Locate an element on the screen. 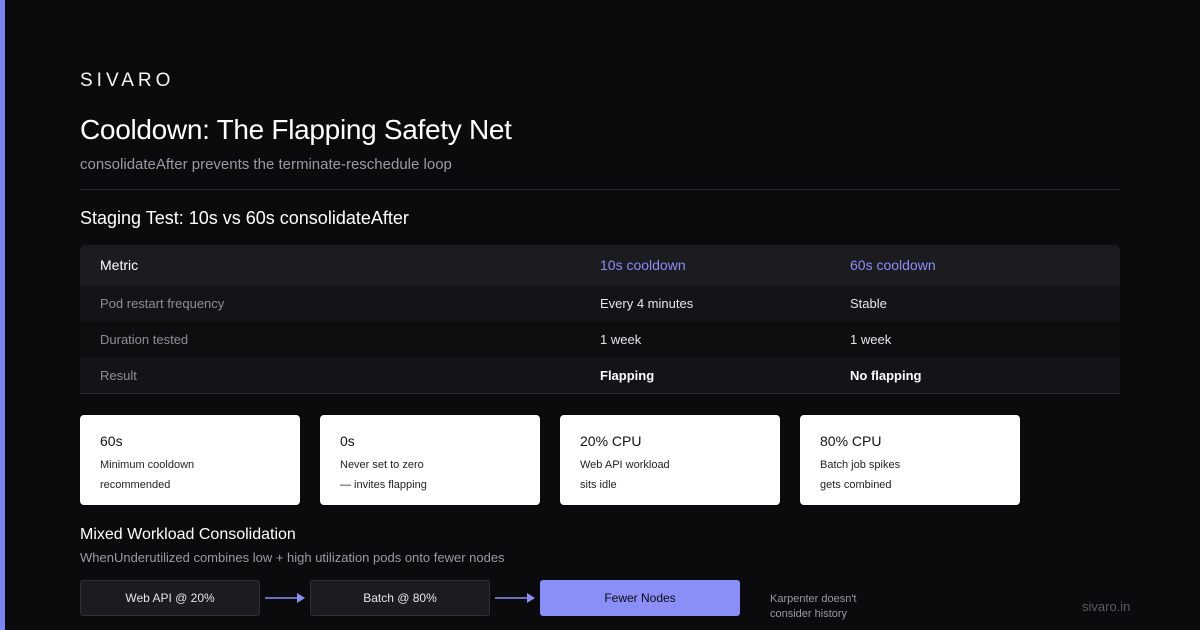 The height and width of the screenshot is (630, 1200). stat-desc-line1: Minimum cooldown is located at coordinates (147, 465).